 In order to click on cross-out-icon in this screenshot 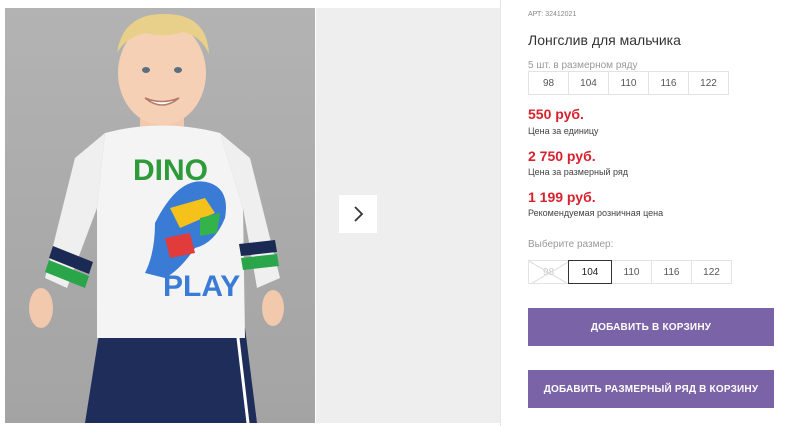, I will do `click(548, 272)`.